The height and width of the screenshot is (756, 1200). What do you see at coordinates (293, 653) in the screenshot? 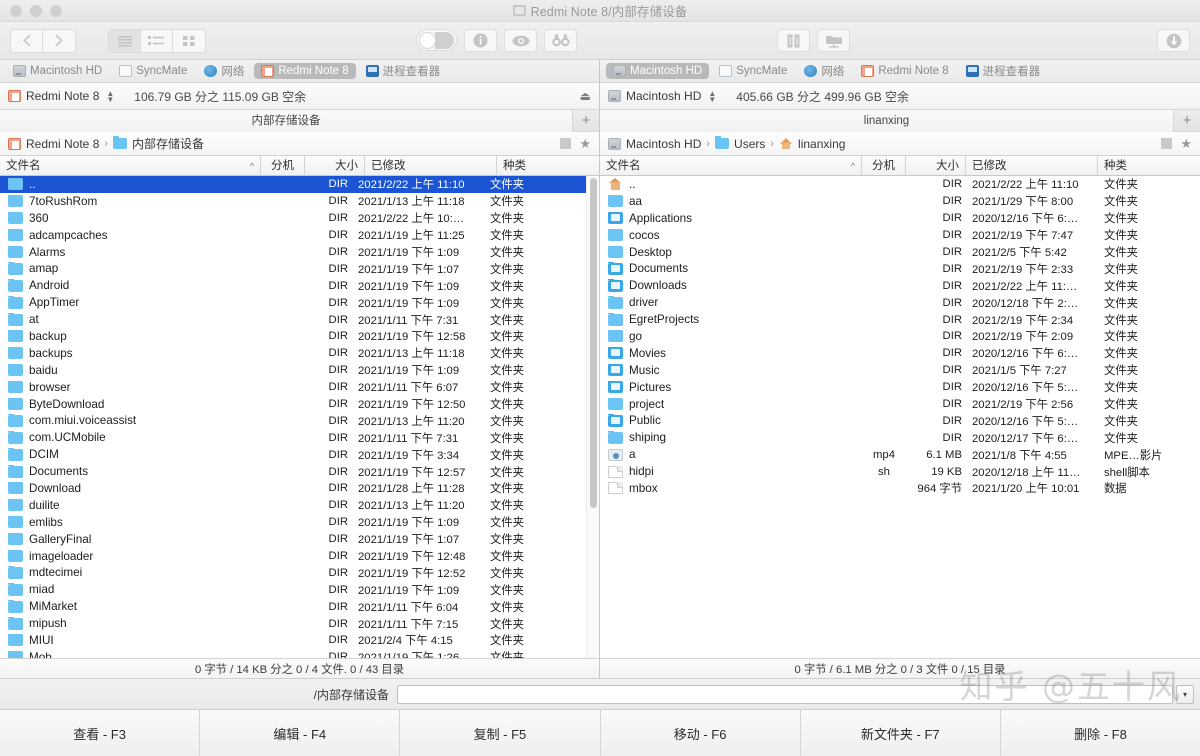
I see `left-file-row: Mob DIR 2021/1/19 下午 1:26文件夹` at bounding box center [293, 653].